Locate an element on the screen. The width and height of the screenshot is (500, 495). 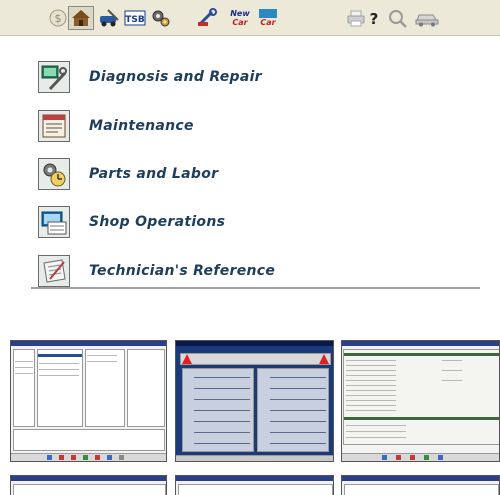
menu-item-technicians-reference: Technician's Reference is located at coordinates (168, 271).